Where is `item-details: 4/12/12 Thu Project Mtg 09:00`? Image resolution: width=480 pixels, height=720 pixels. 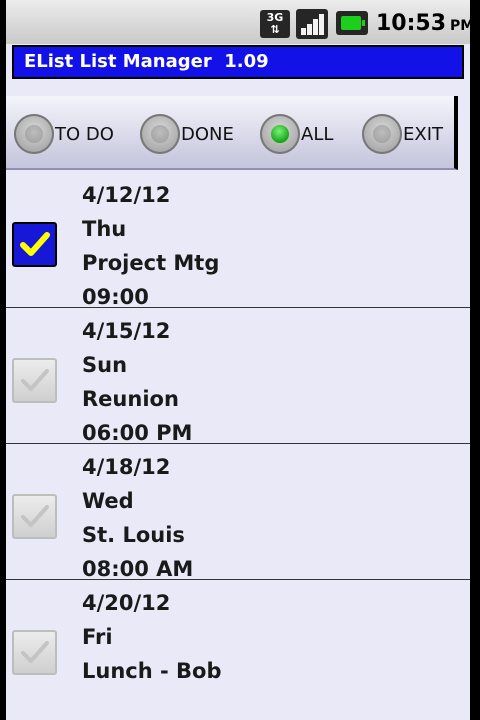
item-details: 4/12/12 Thu Project Mtg 09:00 is located at coordinates (150, 246).